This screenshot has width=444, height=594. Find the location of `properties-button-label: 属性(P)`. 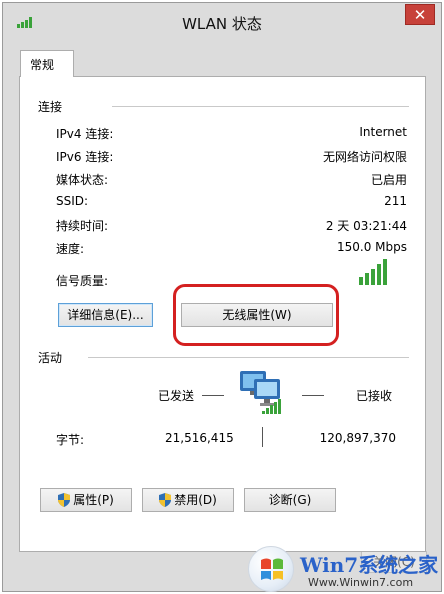

properties-button-label: 属性(P) is located at coordinates (93, 500).